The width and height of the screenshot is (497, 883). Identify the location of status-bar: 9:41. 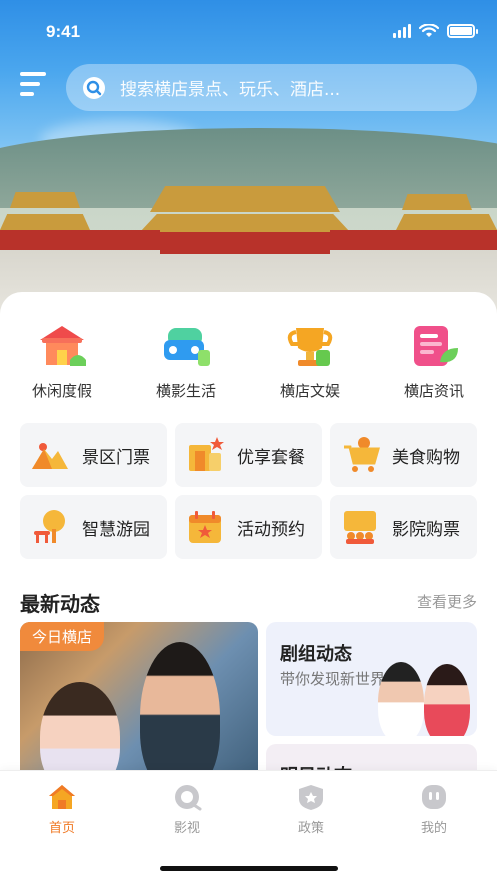
(248, 34).